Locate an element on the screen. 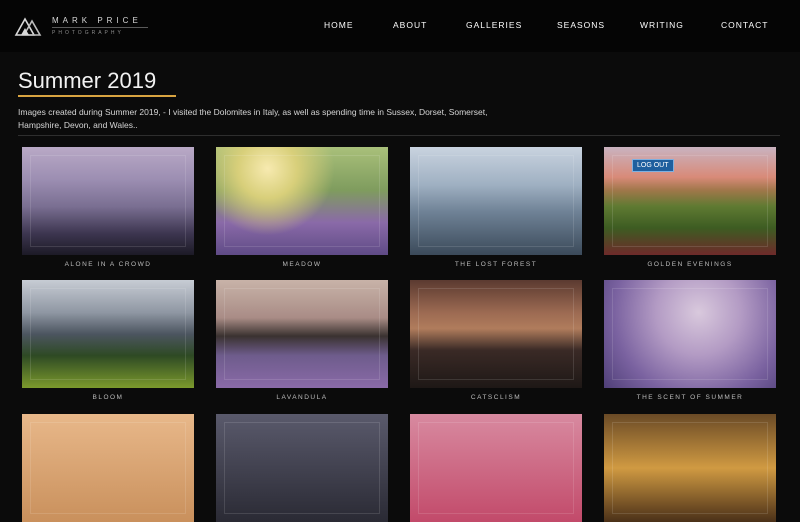 The height and width of the screenshot is (522, 800). logout-button: LOG OUT is located at coordinates (653, 165).